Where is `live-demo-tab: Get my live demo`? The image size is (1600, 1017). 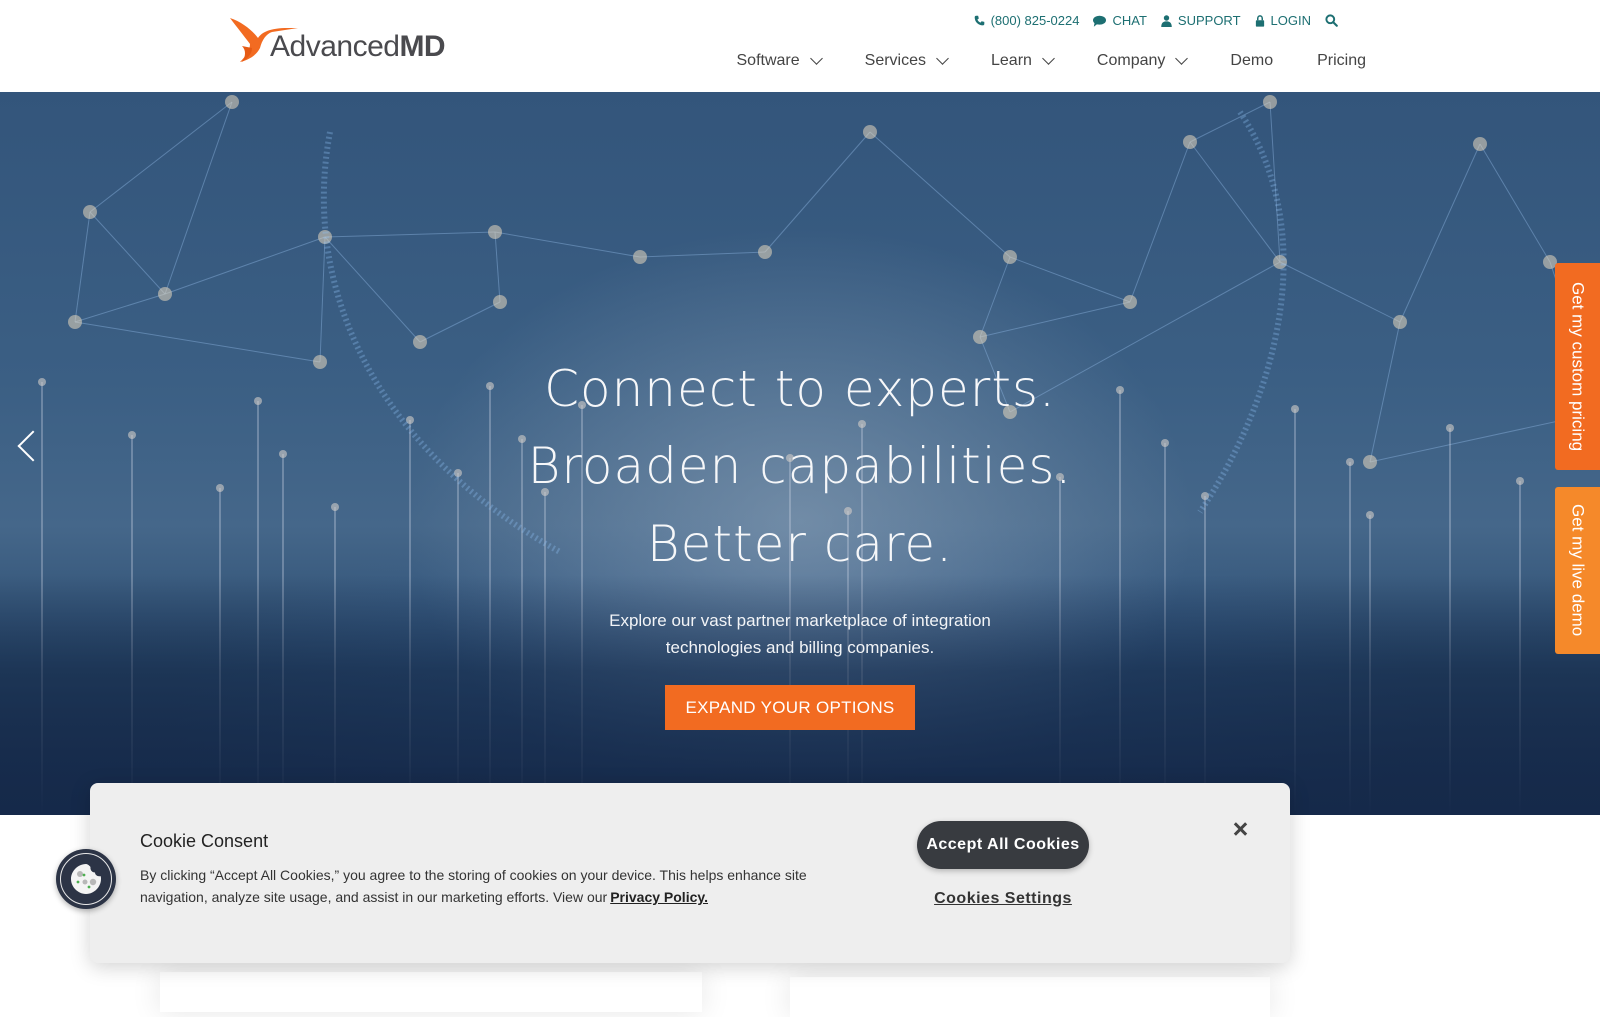
live-demo-tab: Get my live demo is located at coordinates (1577, 570).